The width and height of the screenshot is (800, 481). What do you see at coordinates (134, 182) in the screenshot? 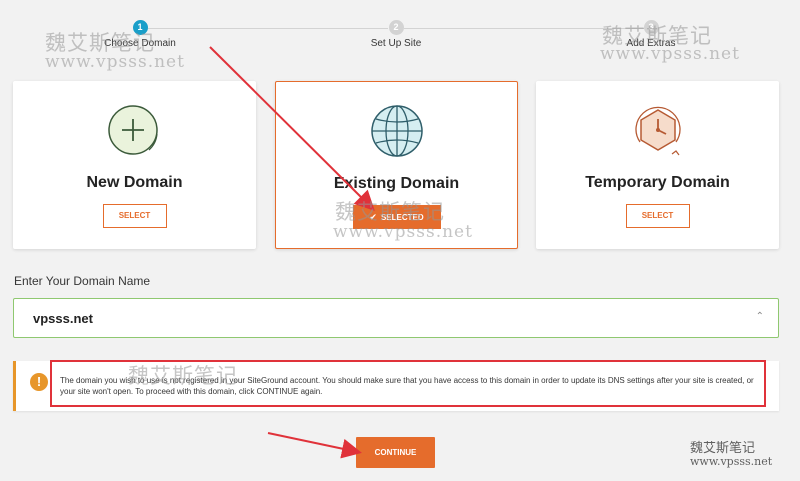
I see `card-title: New Domain` at bounding box center [134, 182].